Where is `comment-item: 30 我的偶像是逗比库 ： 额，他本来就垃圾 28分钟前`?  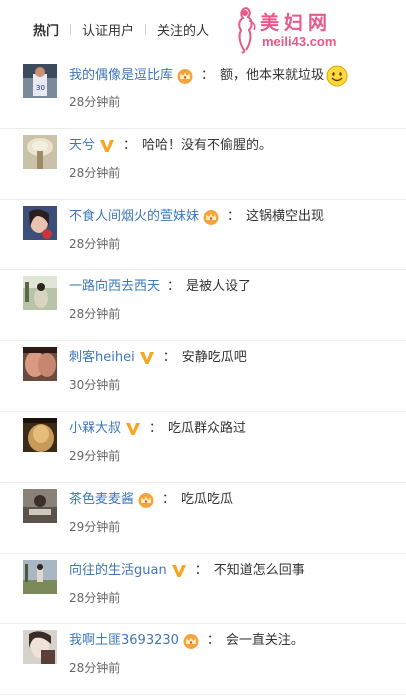 comment-item: 30 我的偶像是逗比库 ： 额，他本来就垃圾 28分钟前 is located at coordinates (203, 93).